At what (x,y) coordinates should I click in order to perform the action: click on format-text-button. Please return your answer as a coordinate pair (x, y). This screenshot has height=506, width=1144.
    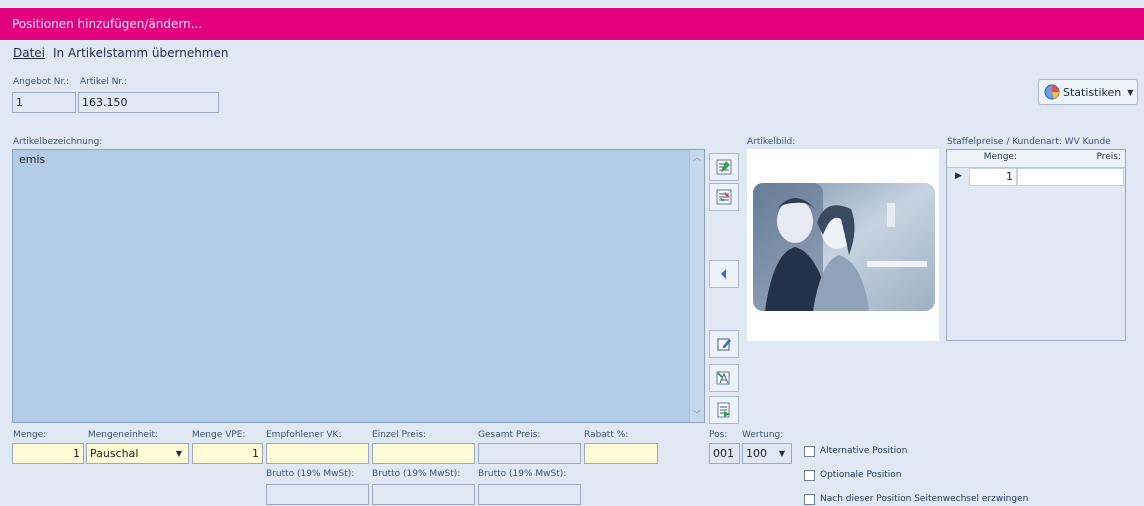
    Looking at the image, I should click on (724, 167).